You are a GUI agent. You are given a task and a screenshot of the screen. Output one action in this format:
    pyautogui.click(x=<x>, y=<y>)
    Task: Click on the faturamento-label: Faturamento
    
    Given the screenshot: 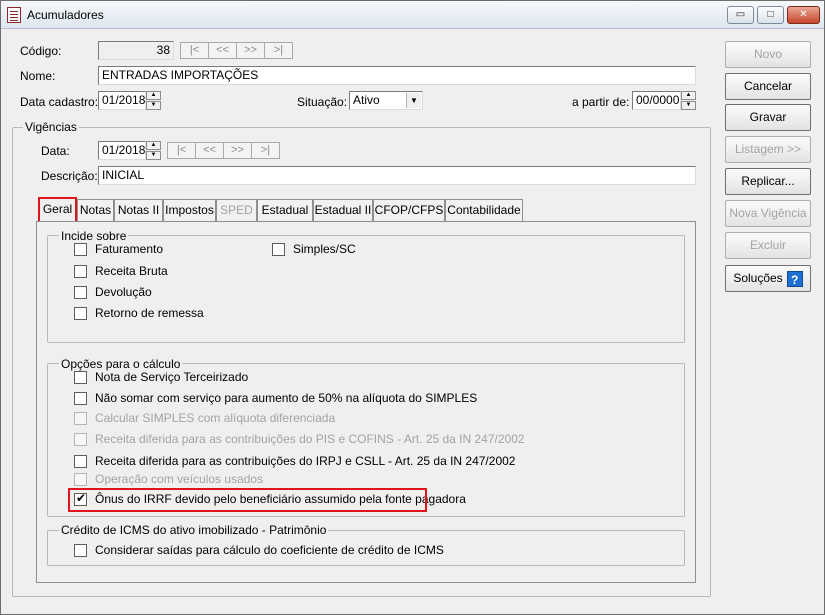 What is the action you would take?
    pyautogui.click(x=129, y=249)
    